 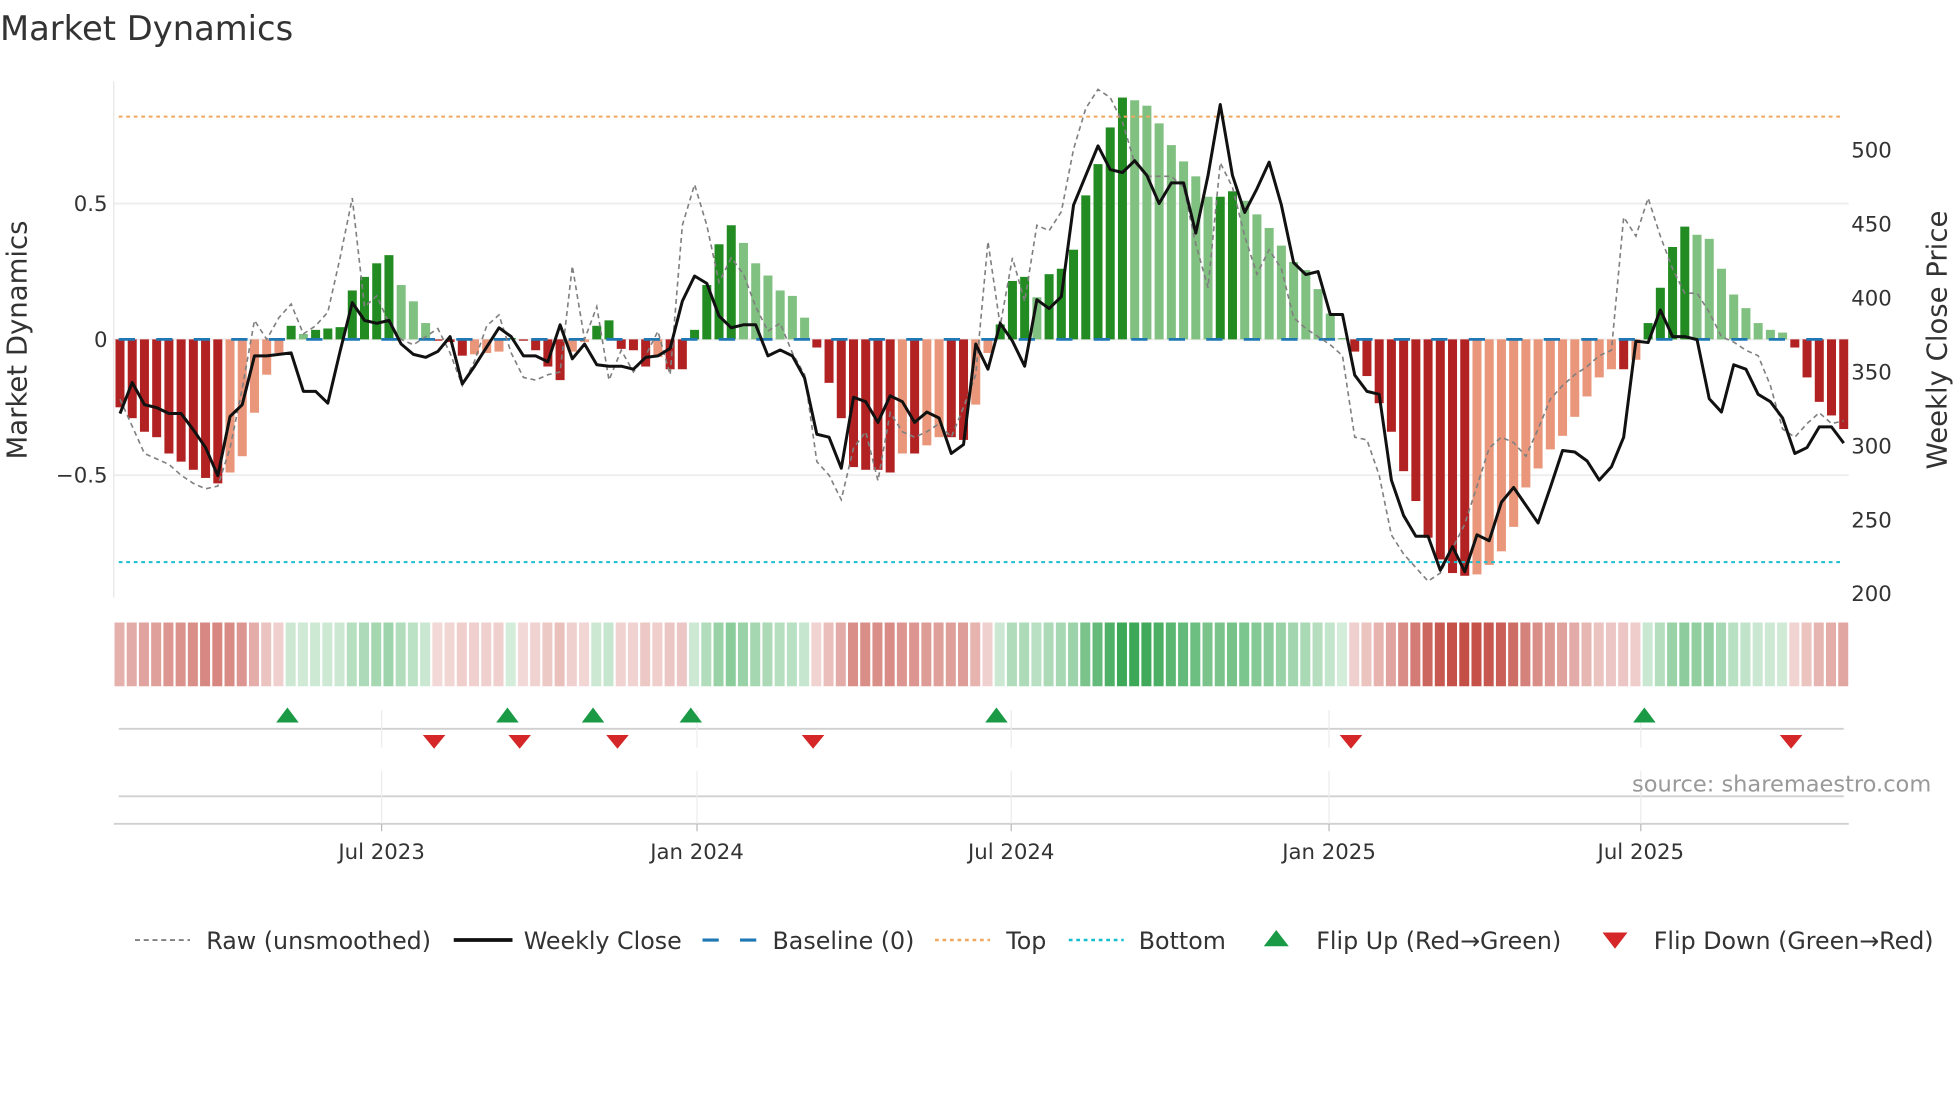 I want to click on x-tick-label: Jul 2025, so click(x=1640, y=852).